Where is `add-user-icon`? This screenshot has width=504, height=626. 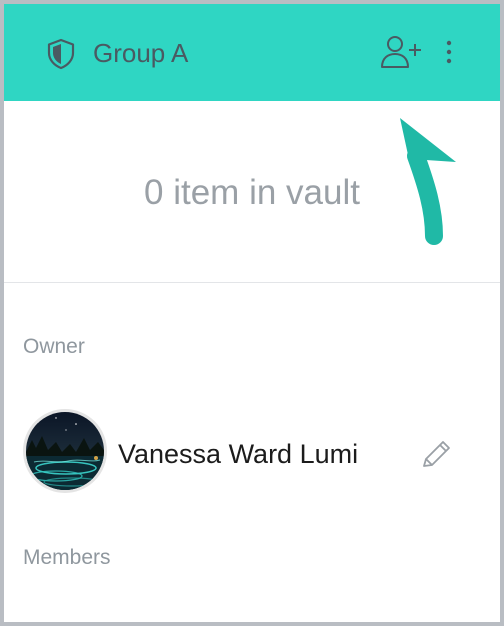
add-user-icon is located at coordinates (401, 52).